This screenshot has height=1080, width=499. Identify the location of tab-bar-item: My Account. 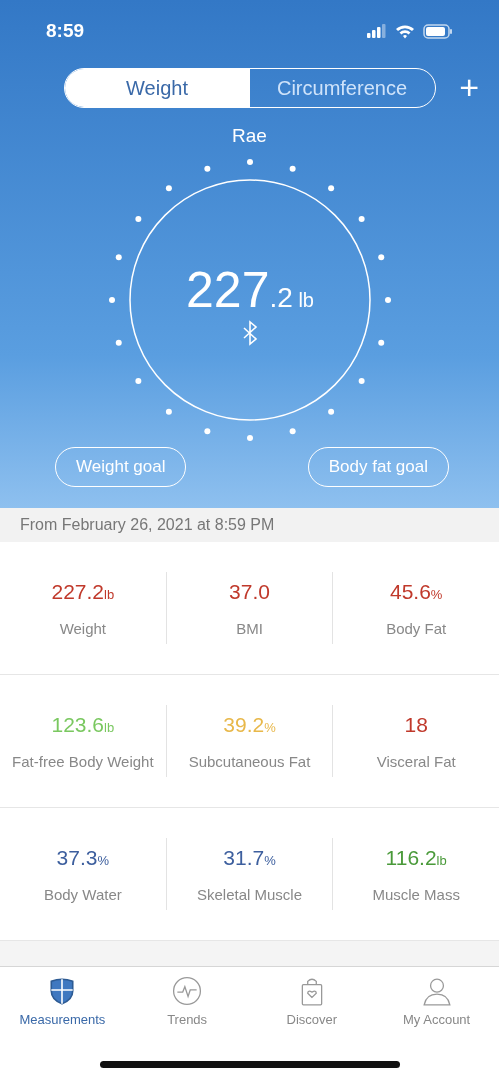
(436, 1003).